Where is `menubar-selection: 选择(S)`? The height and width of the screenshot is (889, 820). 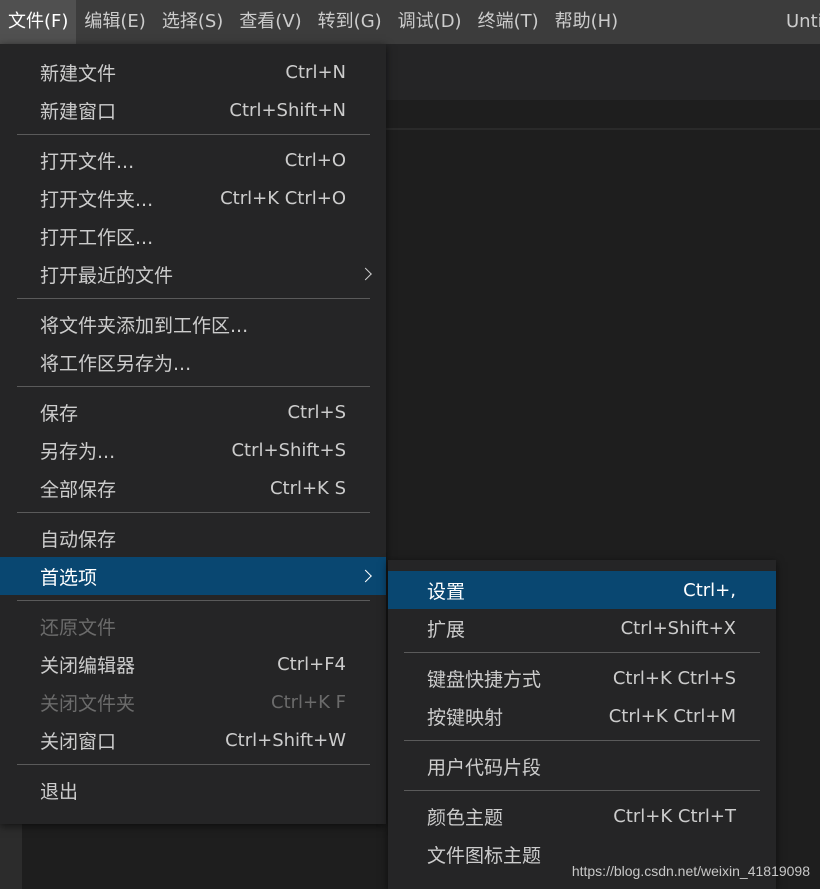 menubar-selection: 选择(S) is located at coordinates (192, 22).